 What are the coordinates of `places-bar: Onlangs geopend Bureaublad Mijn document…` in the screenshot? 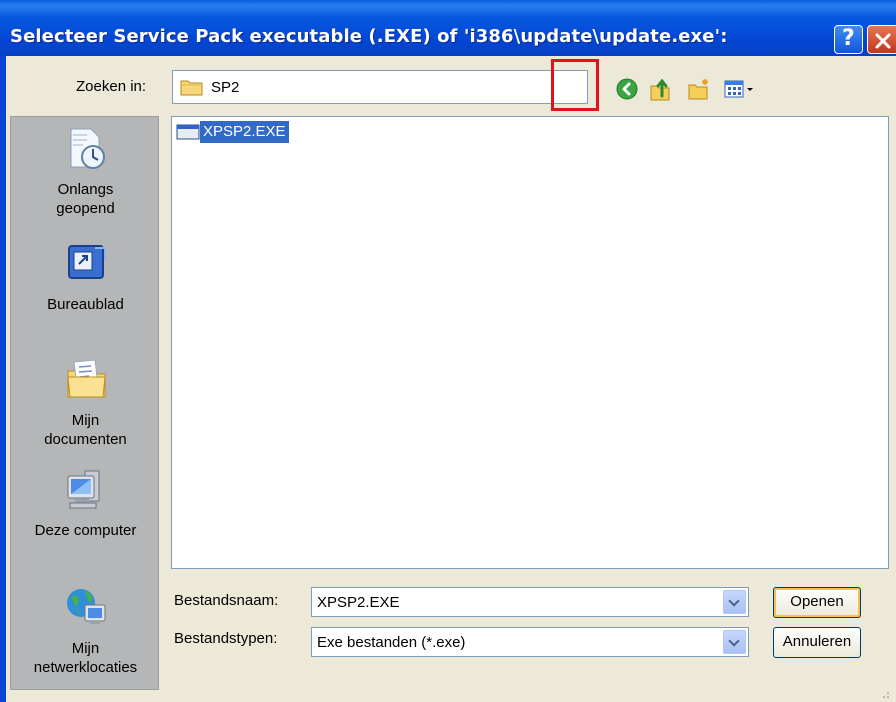 It's located at (84, 403).